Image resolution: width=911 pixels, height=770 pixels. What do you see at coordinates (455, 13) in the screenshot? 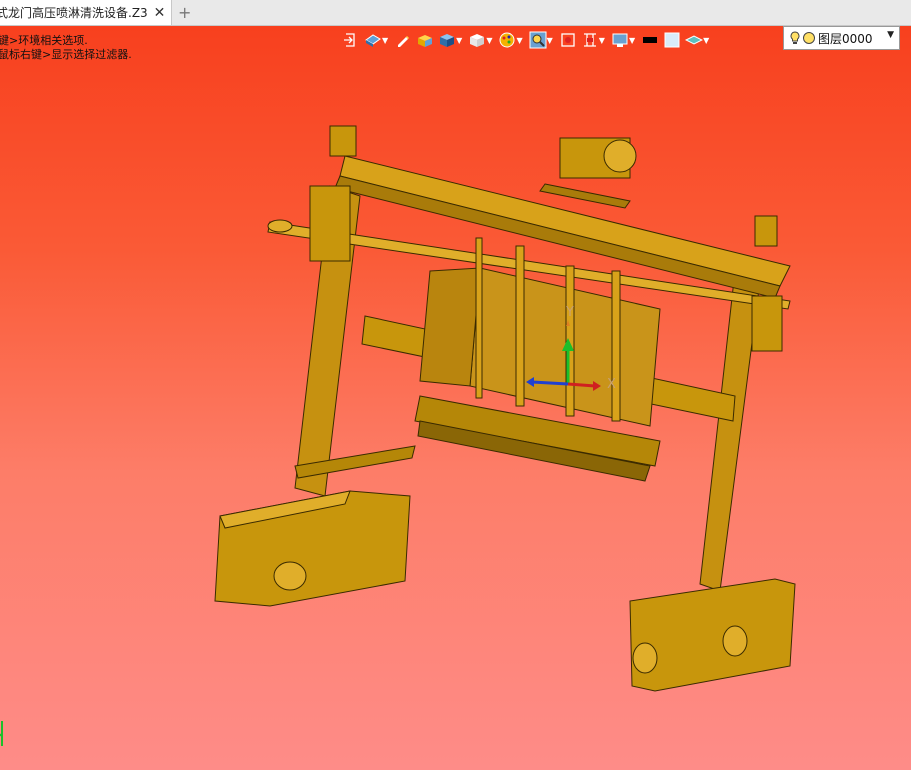
I see `tab-bar: 式龙门高压喷淋清洗设备.Z3 ✕ +` at bounding box center [455, 13].